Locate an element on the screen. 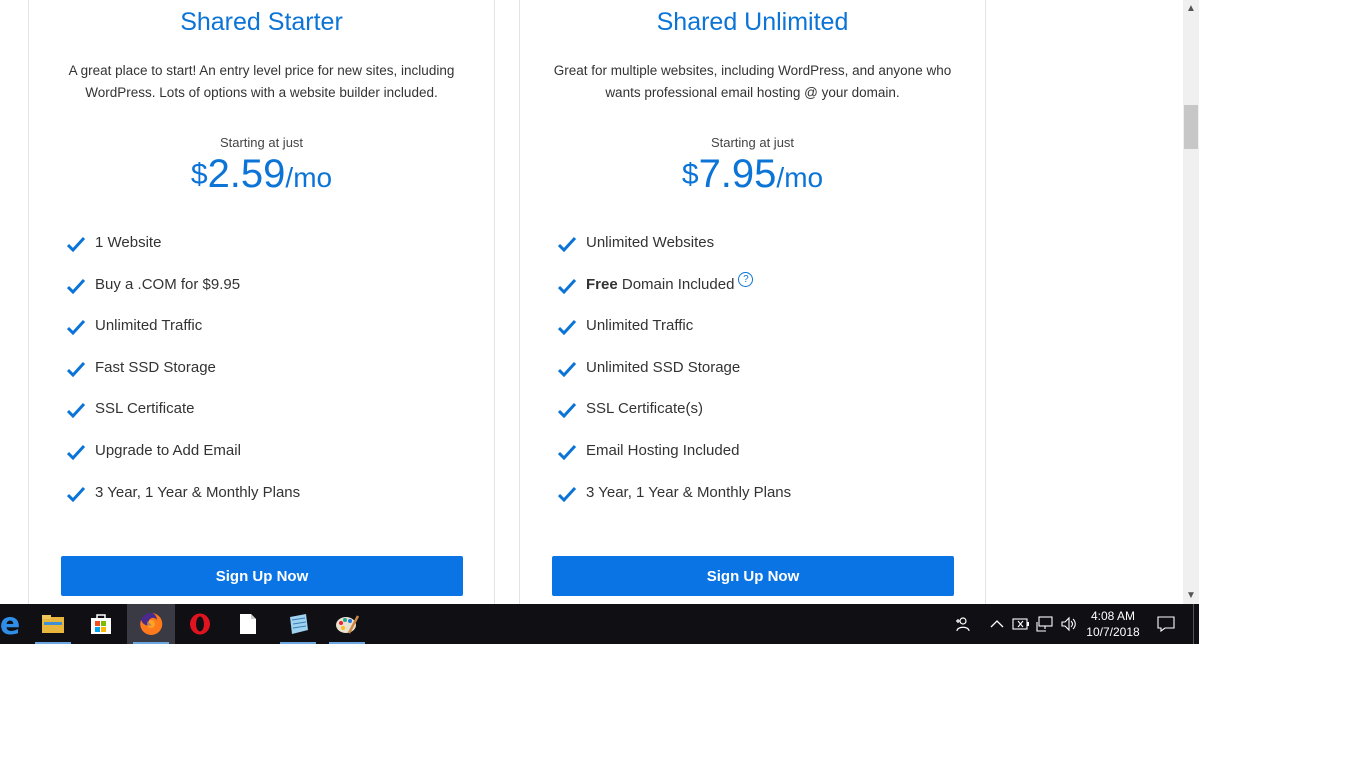 This screenshot has height=768, width=1366. clock-date: 10/7/2018 is located at coordinates (1113, 632).